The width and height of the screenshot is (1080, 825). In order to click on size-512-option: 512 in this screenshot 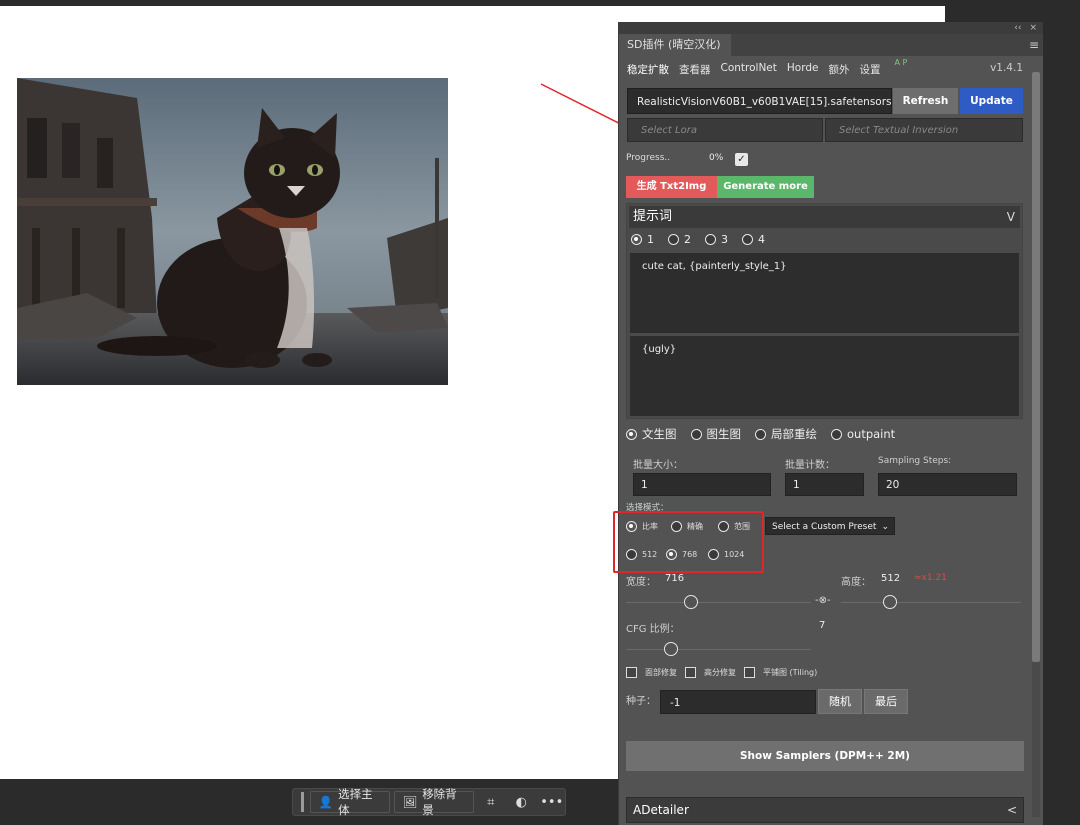, I will do `click(641, 554)`.